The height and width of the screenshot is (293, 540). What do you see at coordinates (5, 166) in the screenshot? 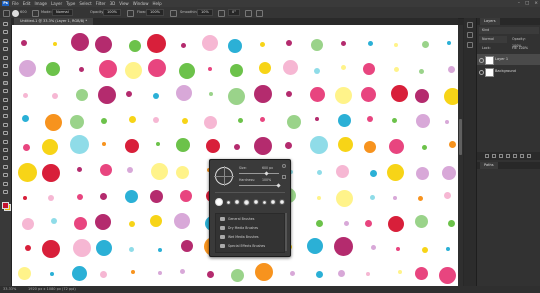
I see `rectangle-tool-icon` at bounding box center [5, 166].